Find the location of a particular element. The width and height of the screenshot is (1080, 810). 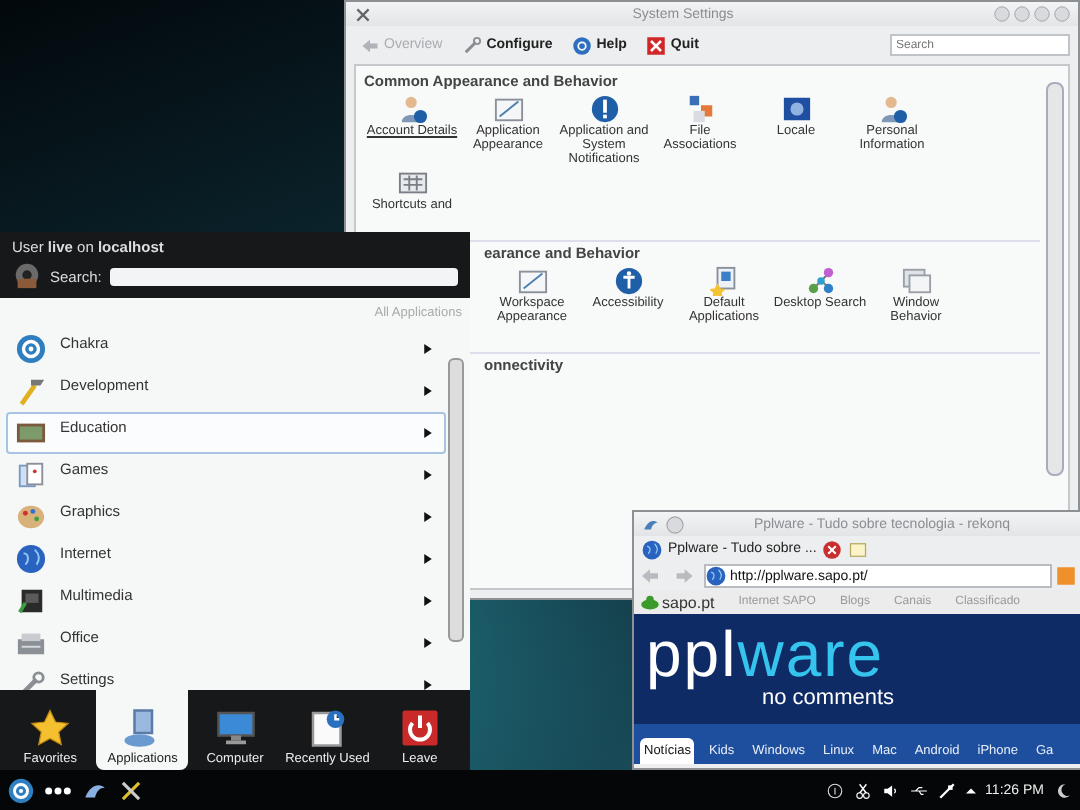

cards-icon is located at coordinates (31, 475).